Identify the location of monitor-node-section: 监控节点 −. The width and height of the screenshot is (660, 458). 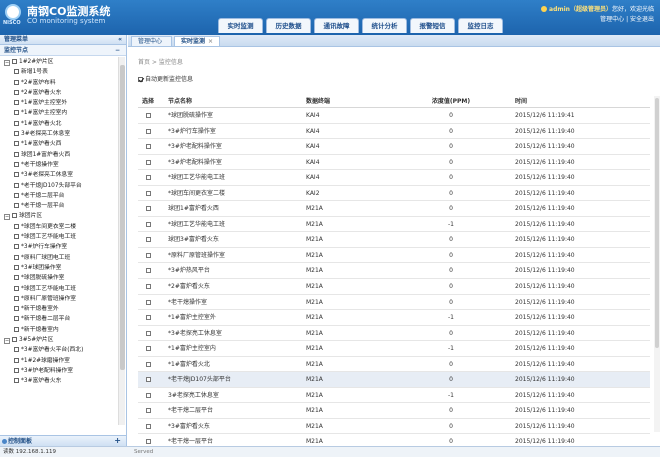
(63, 50).